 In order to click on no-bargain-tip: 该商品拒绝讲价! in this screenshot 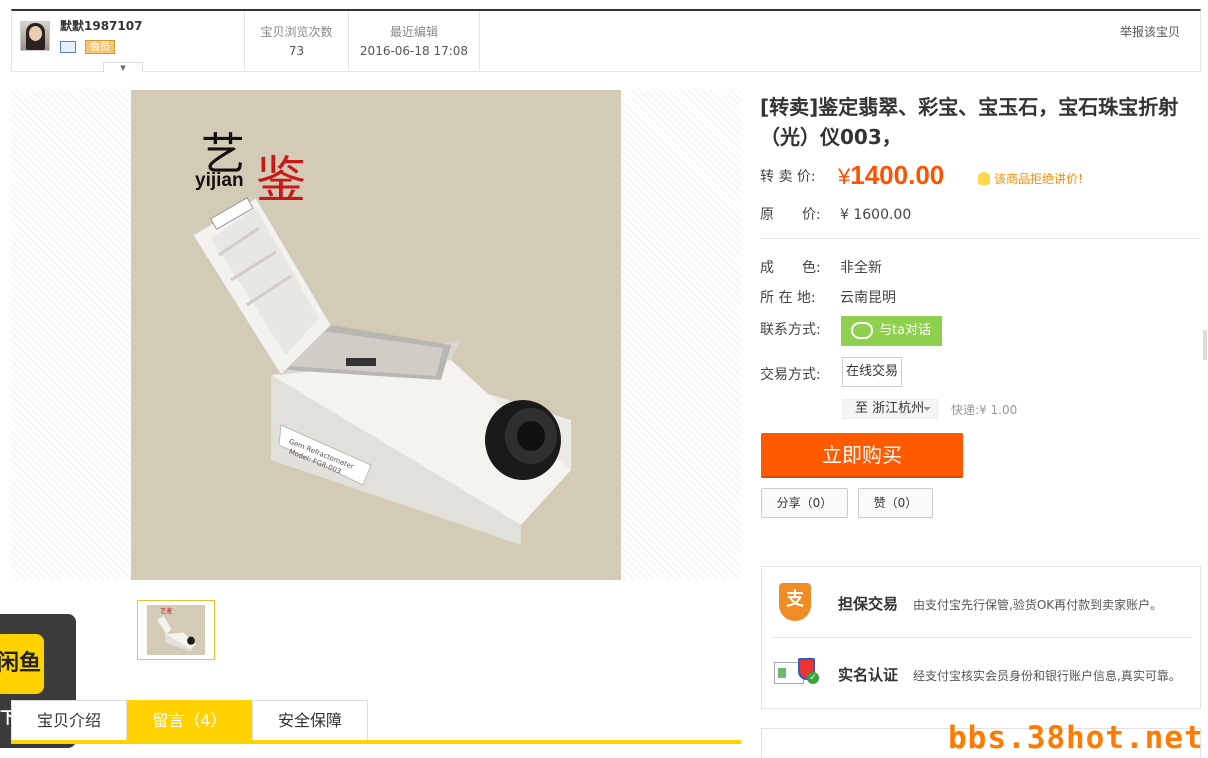, I will do `click(1030, 178)`.